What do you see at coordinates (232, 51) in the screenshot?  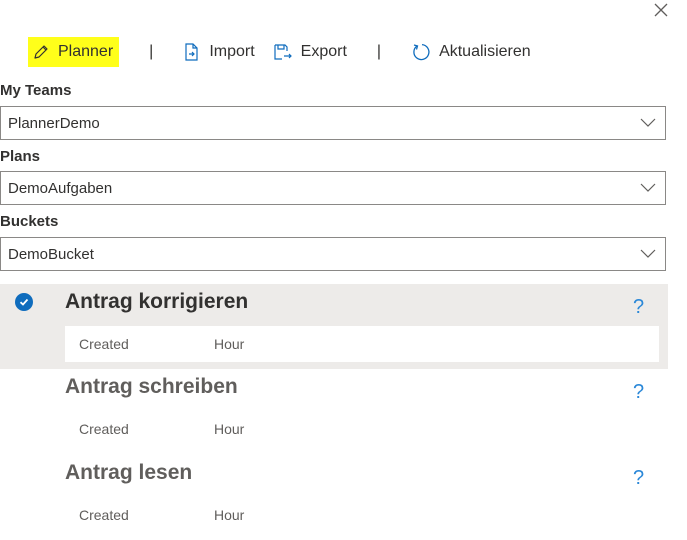 I see `import-label: Import` at bounding box center [232, 51].